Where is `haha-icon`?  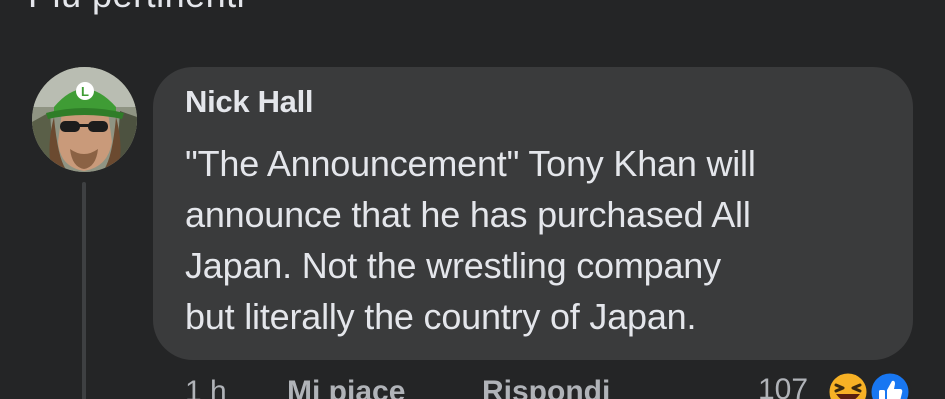
haha-icon is located at coordinates (848, 384).